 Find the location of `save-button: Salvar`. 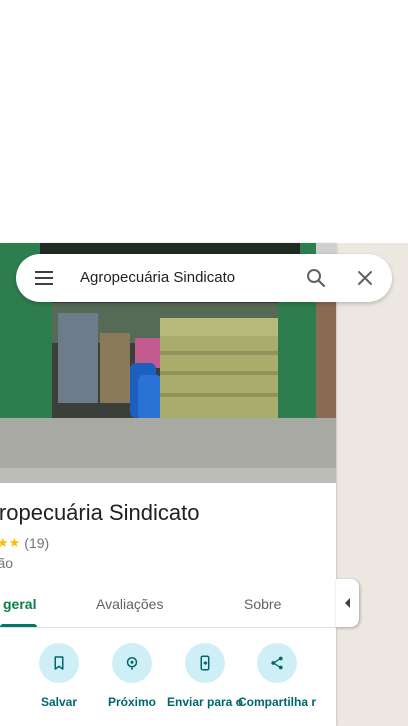

save-button: Salvar is located at coordinates (59, 676).